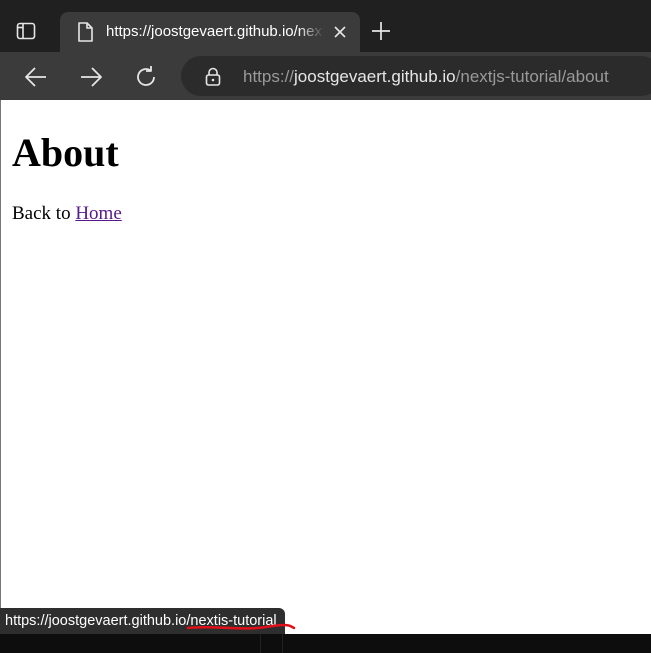 The height and width of the screenshot is (653, 651). What do you see at coordinates (98, 213) in the screenshot?
I see `home-link: Home` at bounding box center [98, 213].